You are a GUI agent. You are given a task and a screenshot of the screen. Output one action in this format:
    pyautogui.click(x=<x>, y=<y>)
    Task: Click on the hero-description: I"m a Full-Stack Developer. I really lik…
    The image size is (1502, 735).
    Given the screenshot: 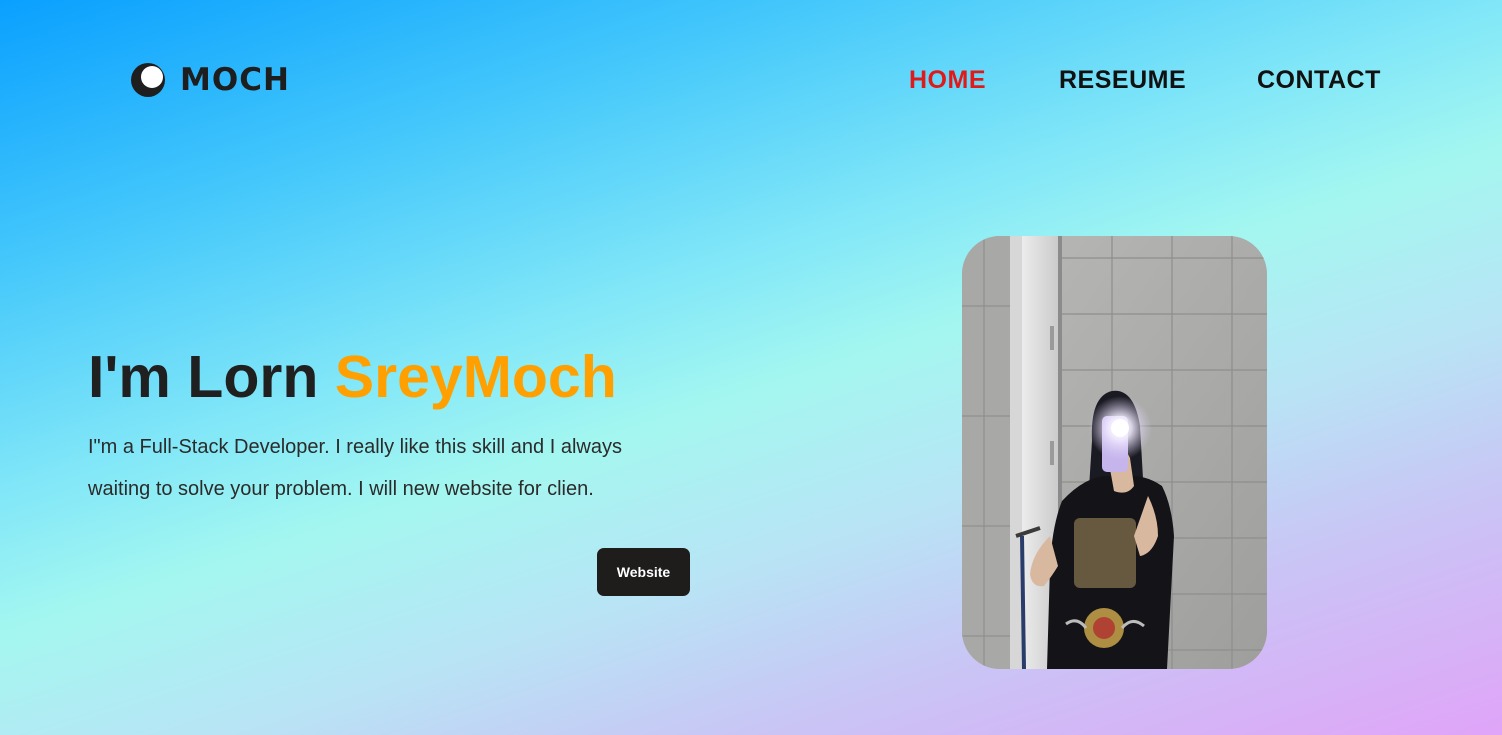 What is the action you would take?
    pyautogui.click(x=355, y=468)
    